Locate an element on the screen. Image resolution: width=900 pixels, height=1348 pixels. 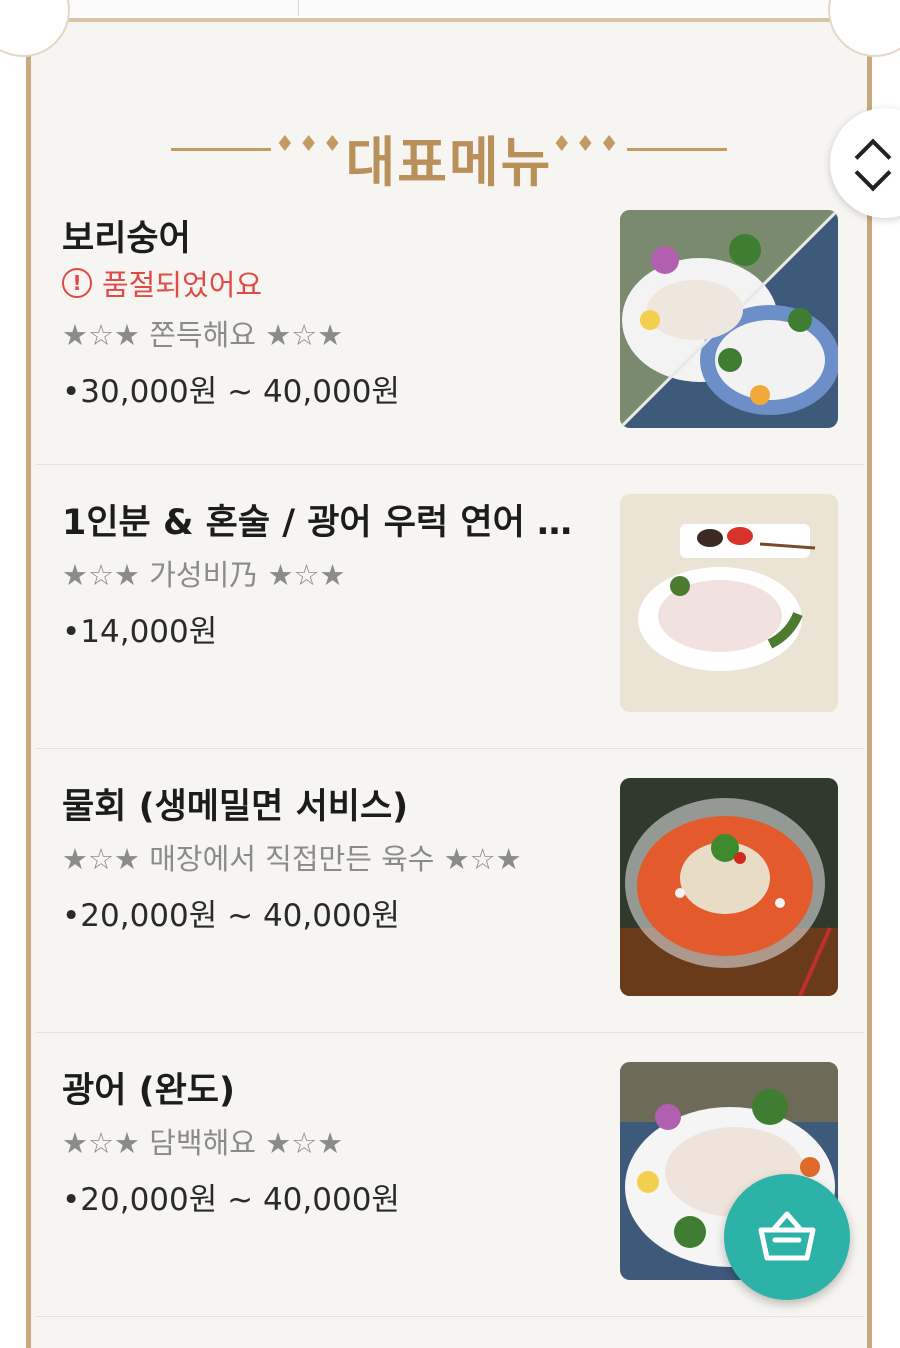
menu-item-description: ★☆★ 담백해요 ★☆★ is located at coordinates (203, 1143).